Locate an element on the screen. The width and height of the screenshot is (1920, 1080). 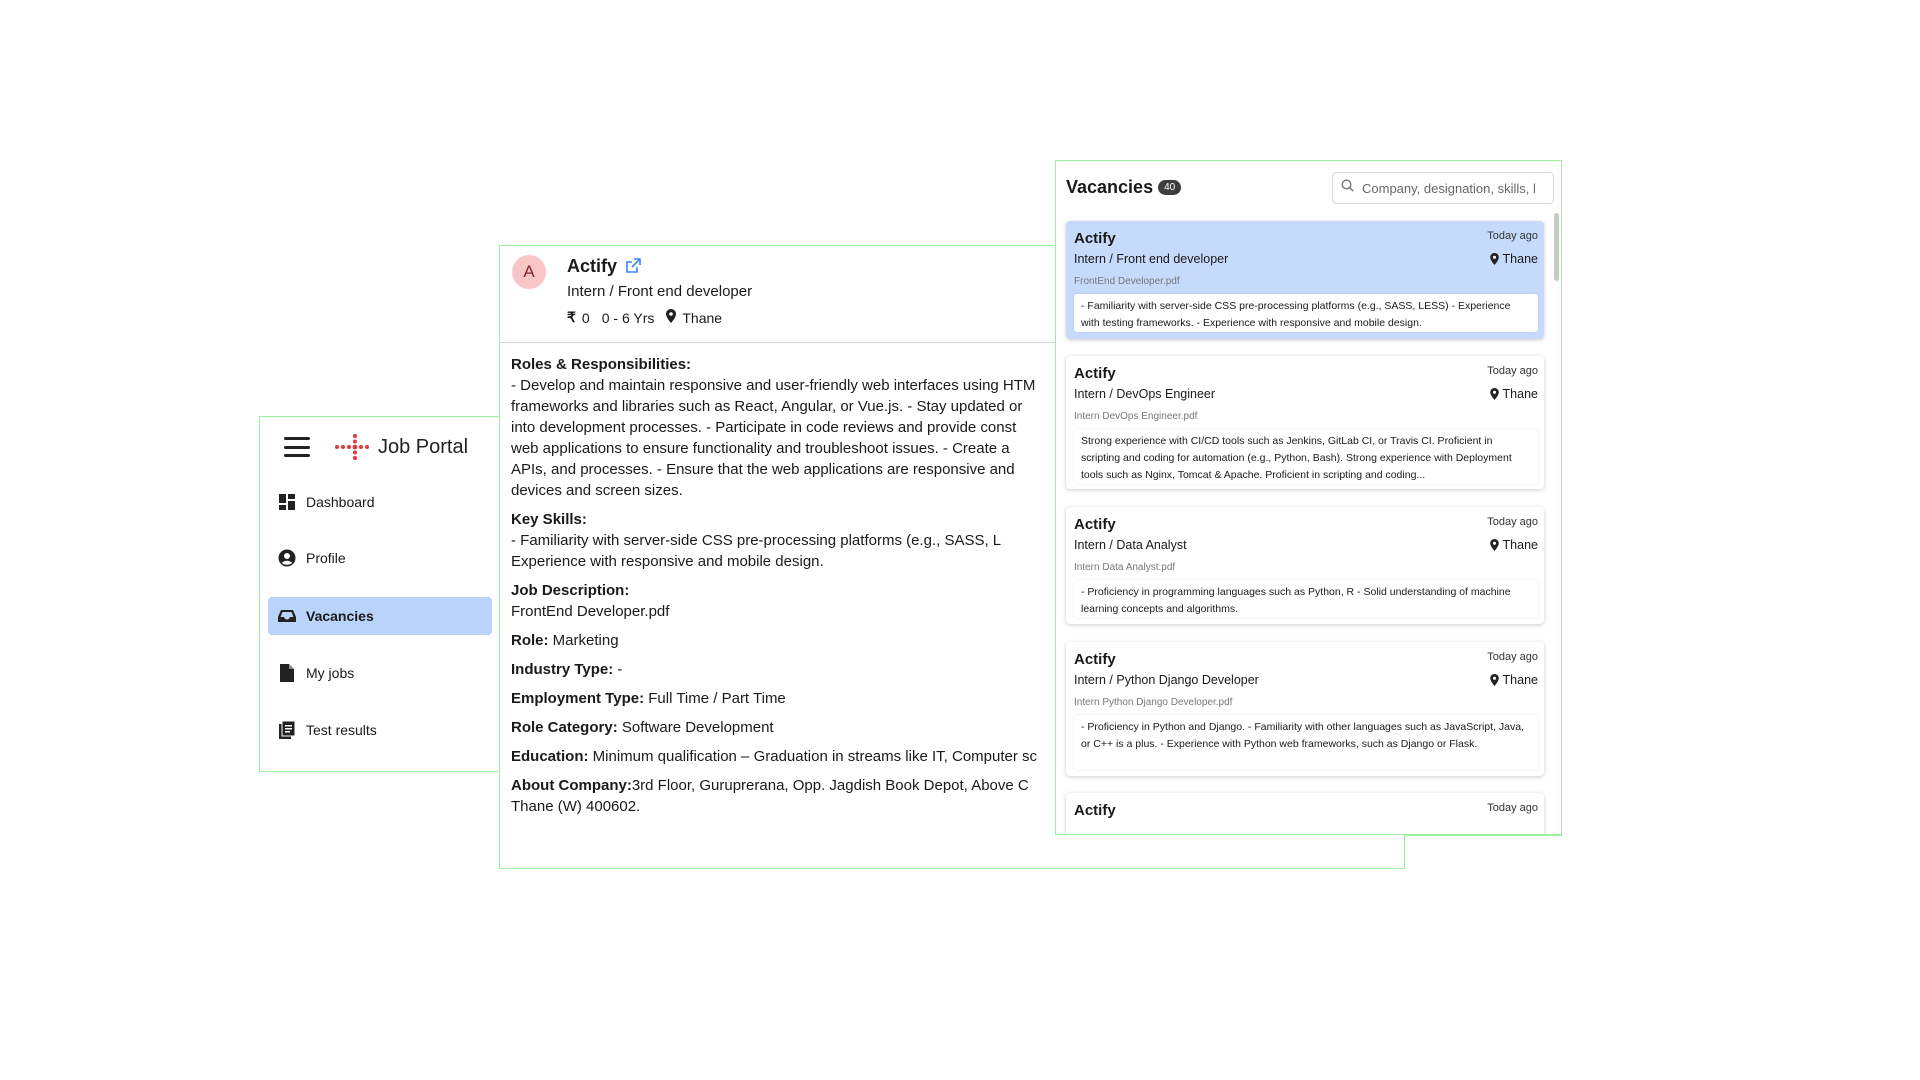
category-value: Software Development is located at coordinates (697, 727).